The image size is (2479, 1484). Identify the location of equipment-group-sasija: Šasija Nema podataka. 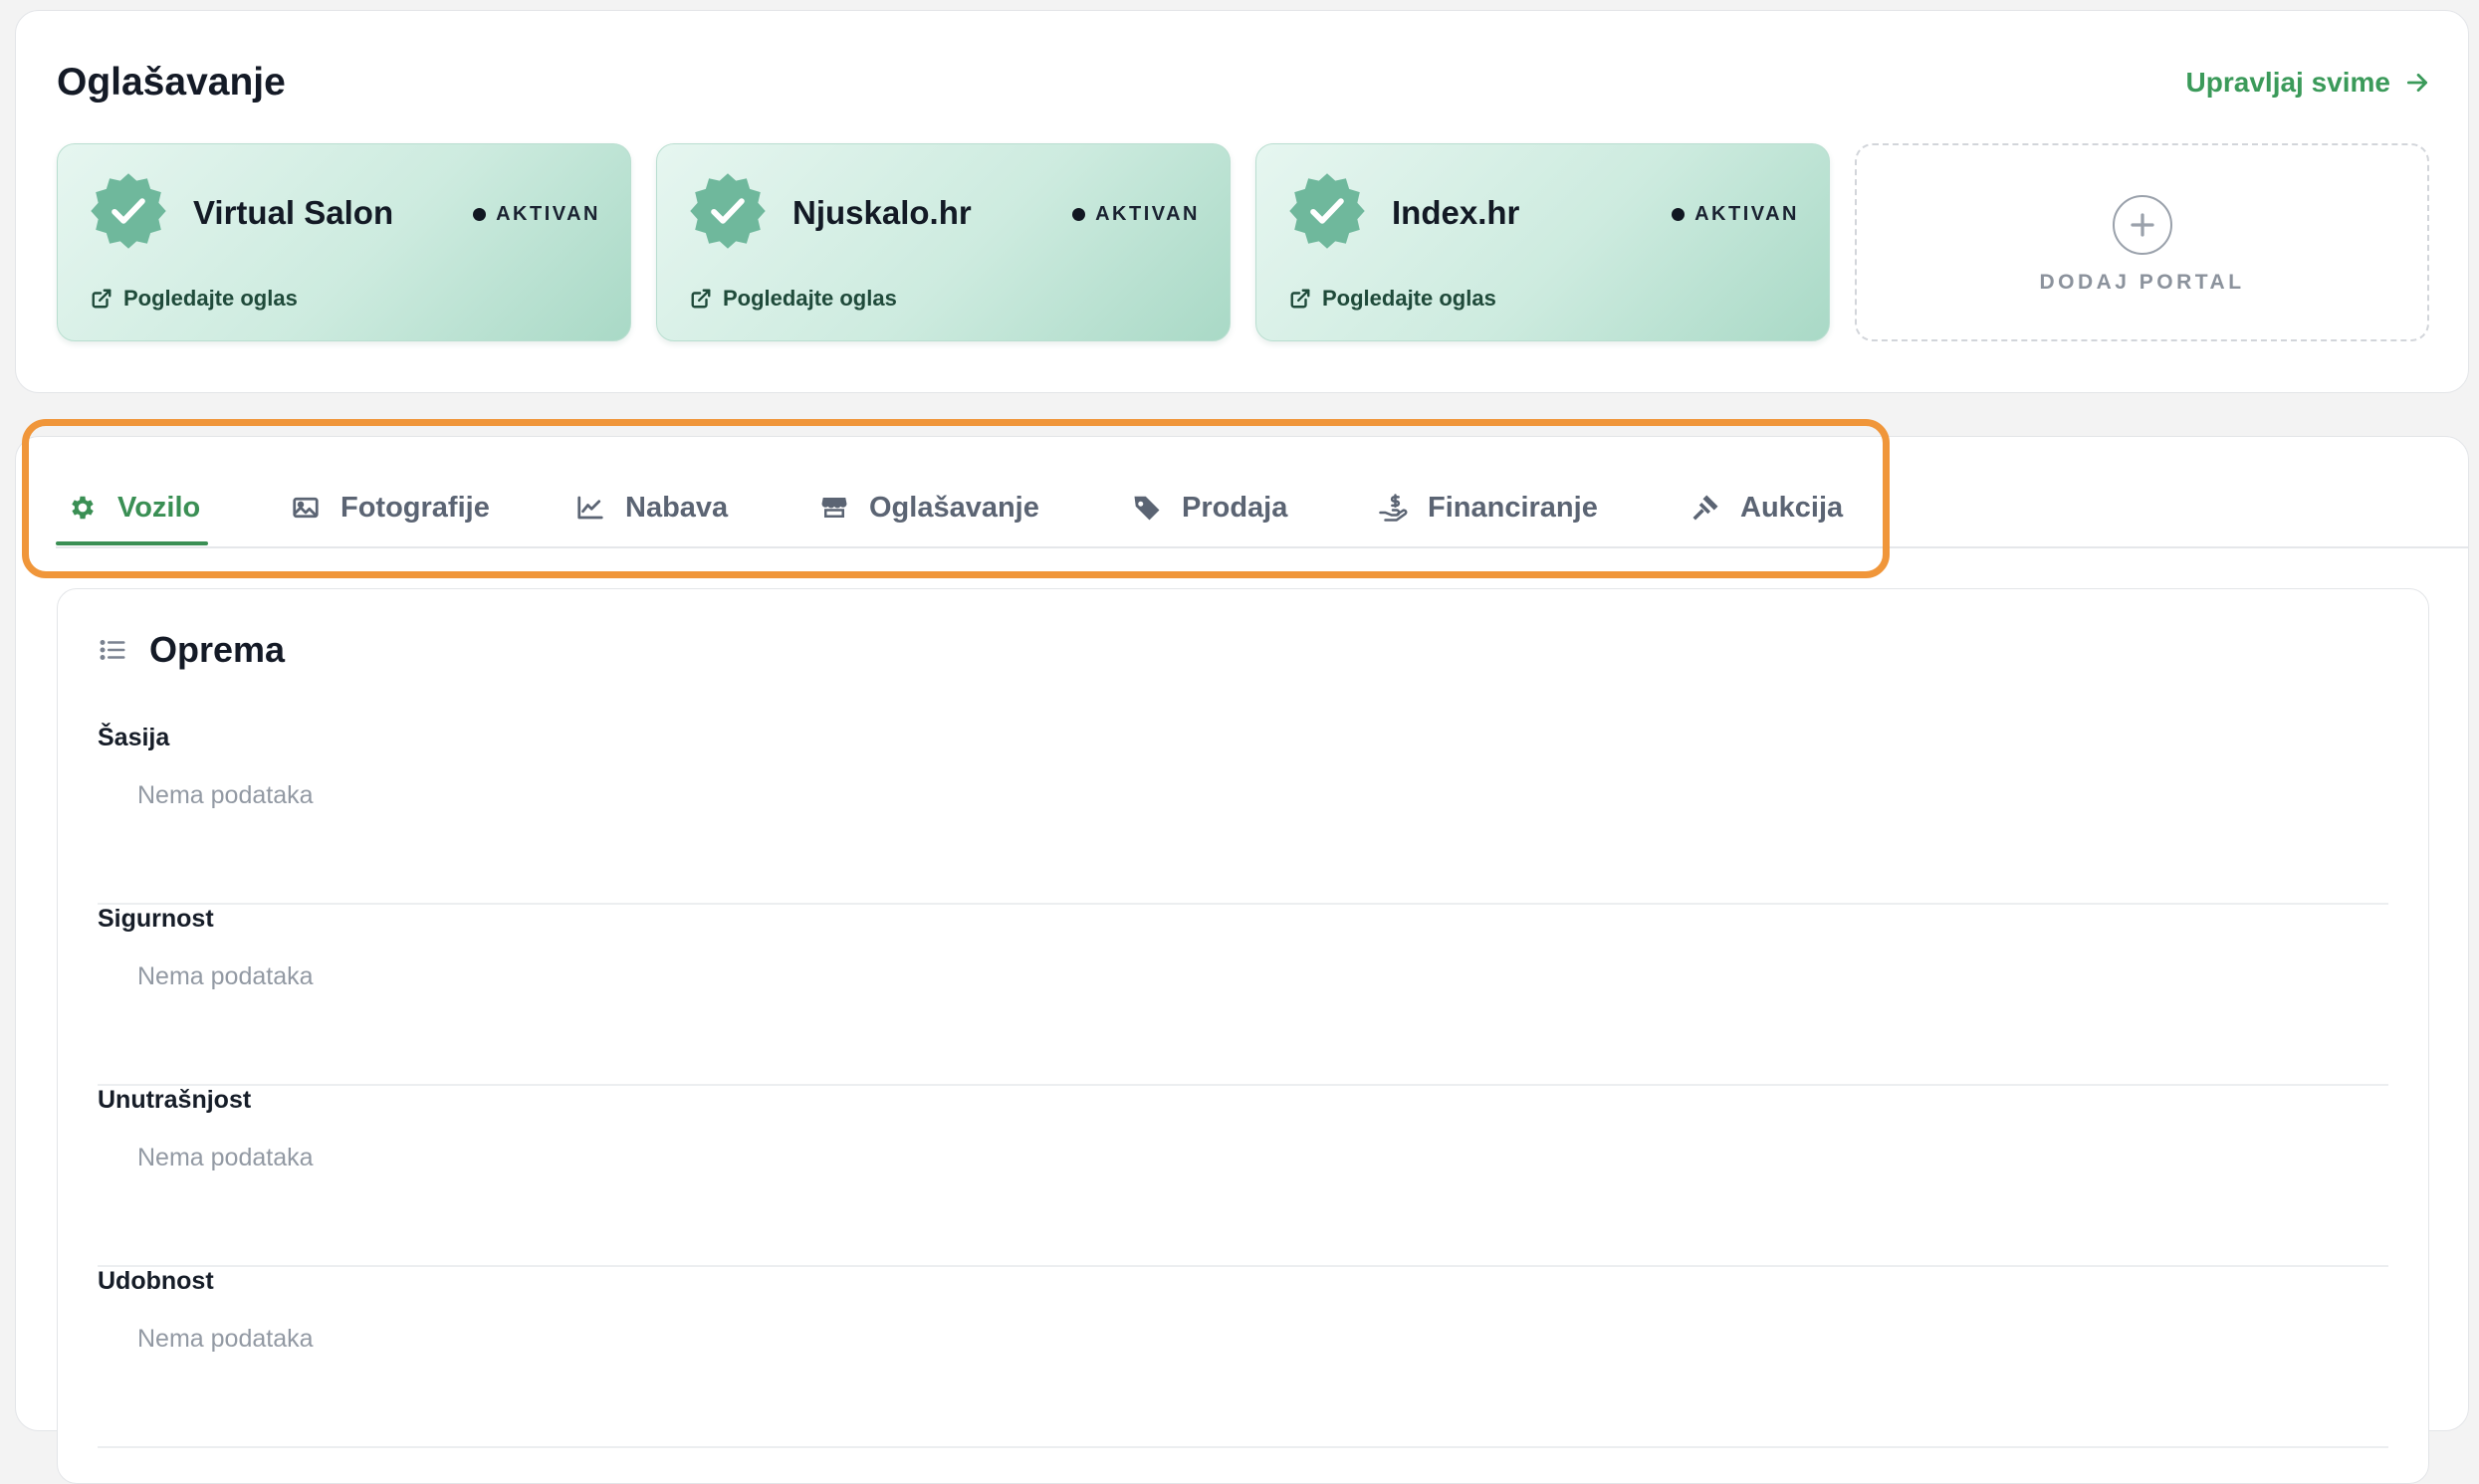
(1243, 814).